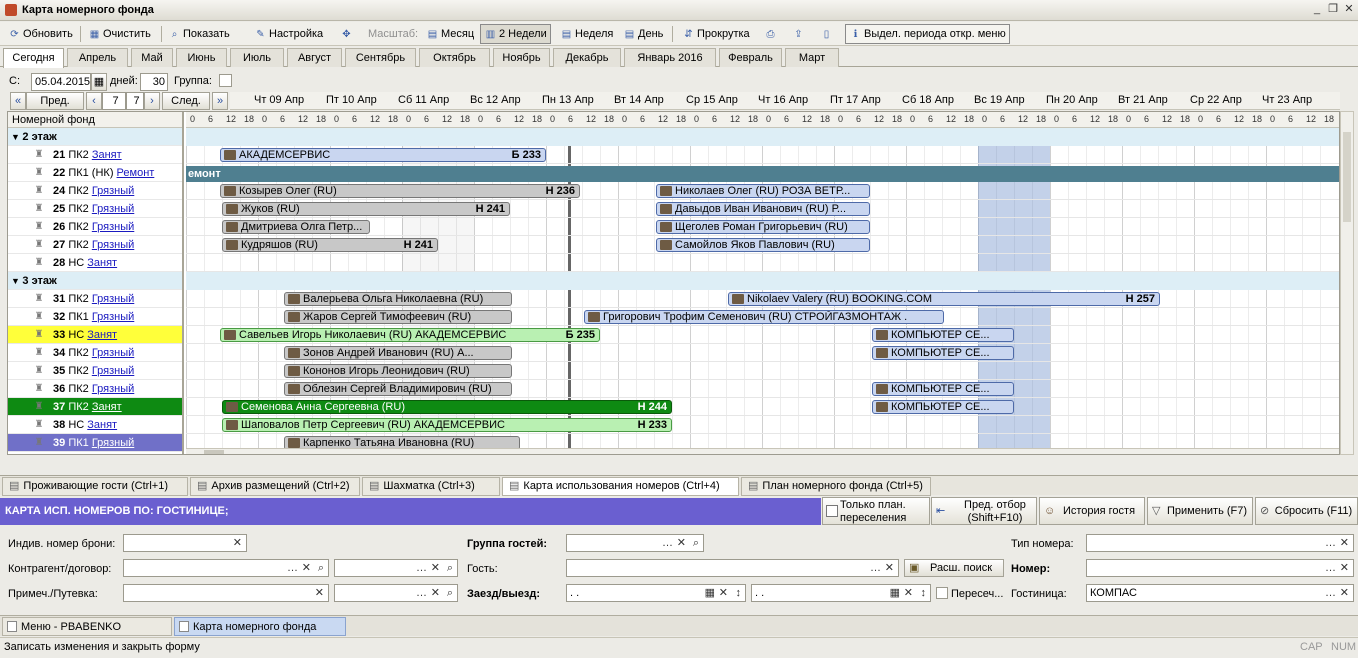 The width and height of the screenshot is (1358, 658). What do you see at coordinates (984, 511) in the screenshot?
I see `prev-selection-button: ⇤ Пред. отбор (Shift+F10)` at bounding box center [984, 511].